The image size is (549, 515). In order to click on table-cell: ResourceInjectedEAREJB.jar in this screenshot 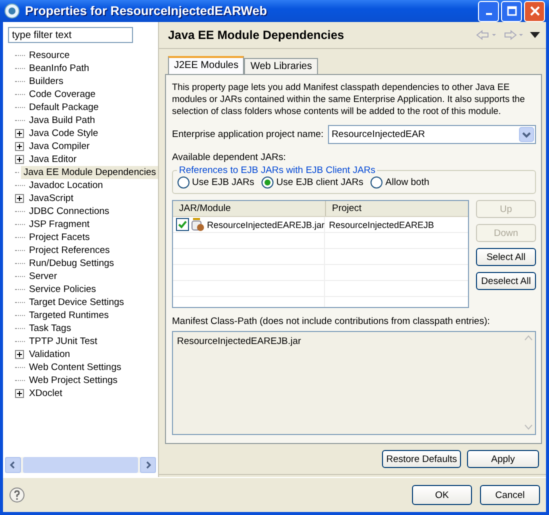, I will do `click(266, 225)`.